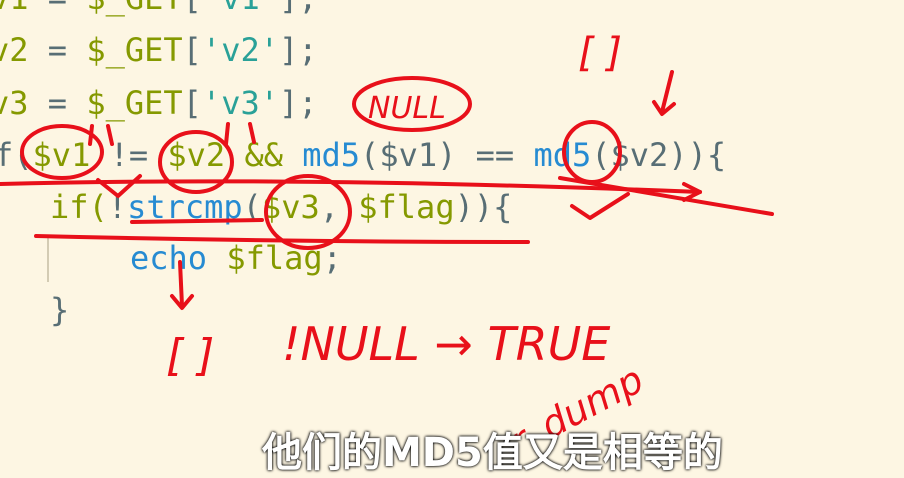 This screenshot has width=904, height=478. Describe the element at coordinates (14, 8) in the screenshot. I see `code-var: v1` at that location.